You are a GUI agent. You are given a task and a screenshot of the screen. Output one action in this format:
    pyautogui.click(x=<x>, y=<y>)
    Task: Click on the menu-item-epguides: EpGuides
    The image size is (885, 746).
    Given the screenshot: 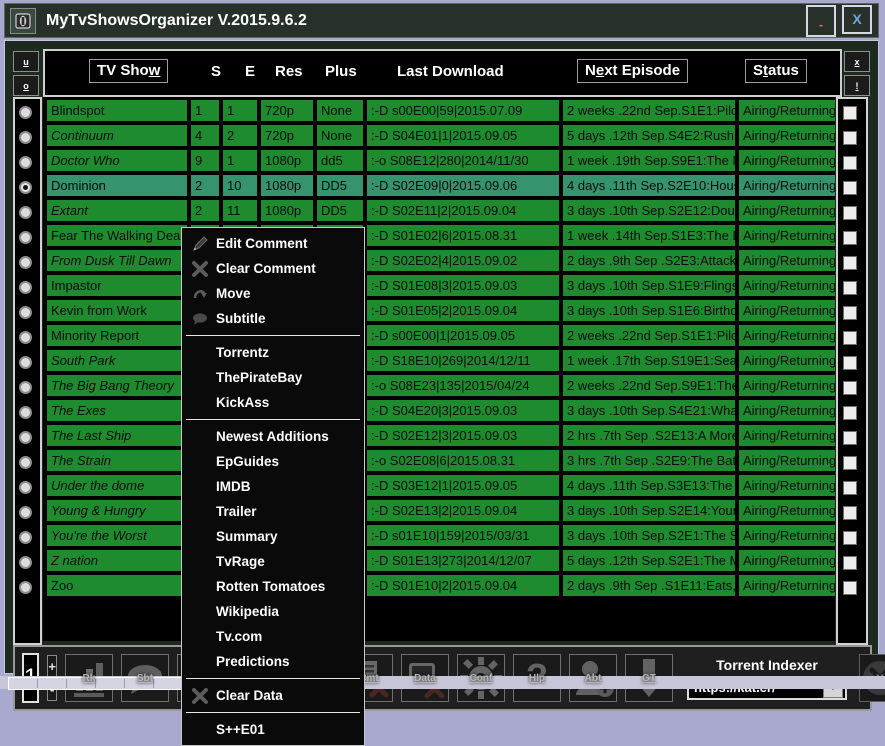 What is the action you would take?
    pyautogui.click(x=273, y=461)
    